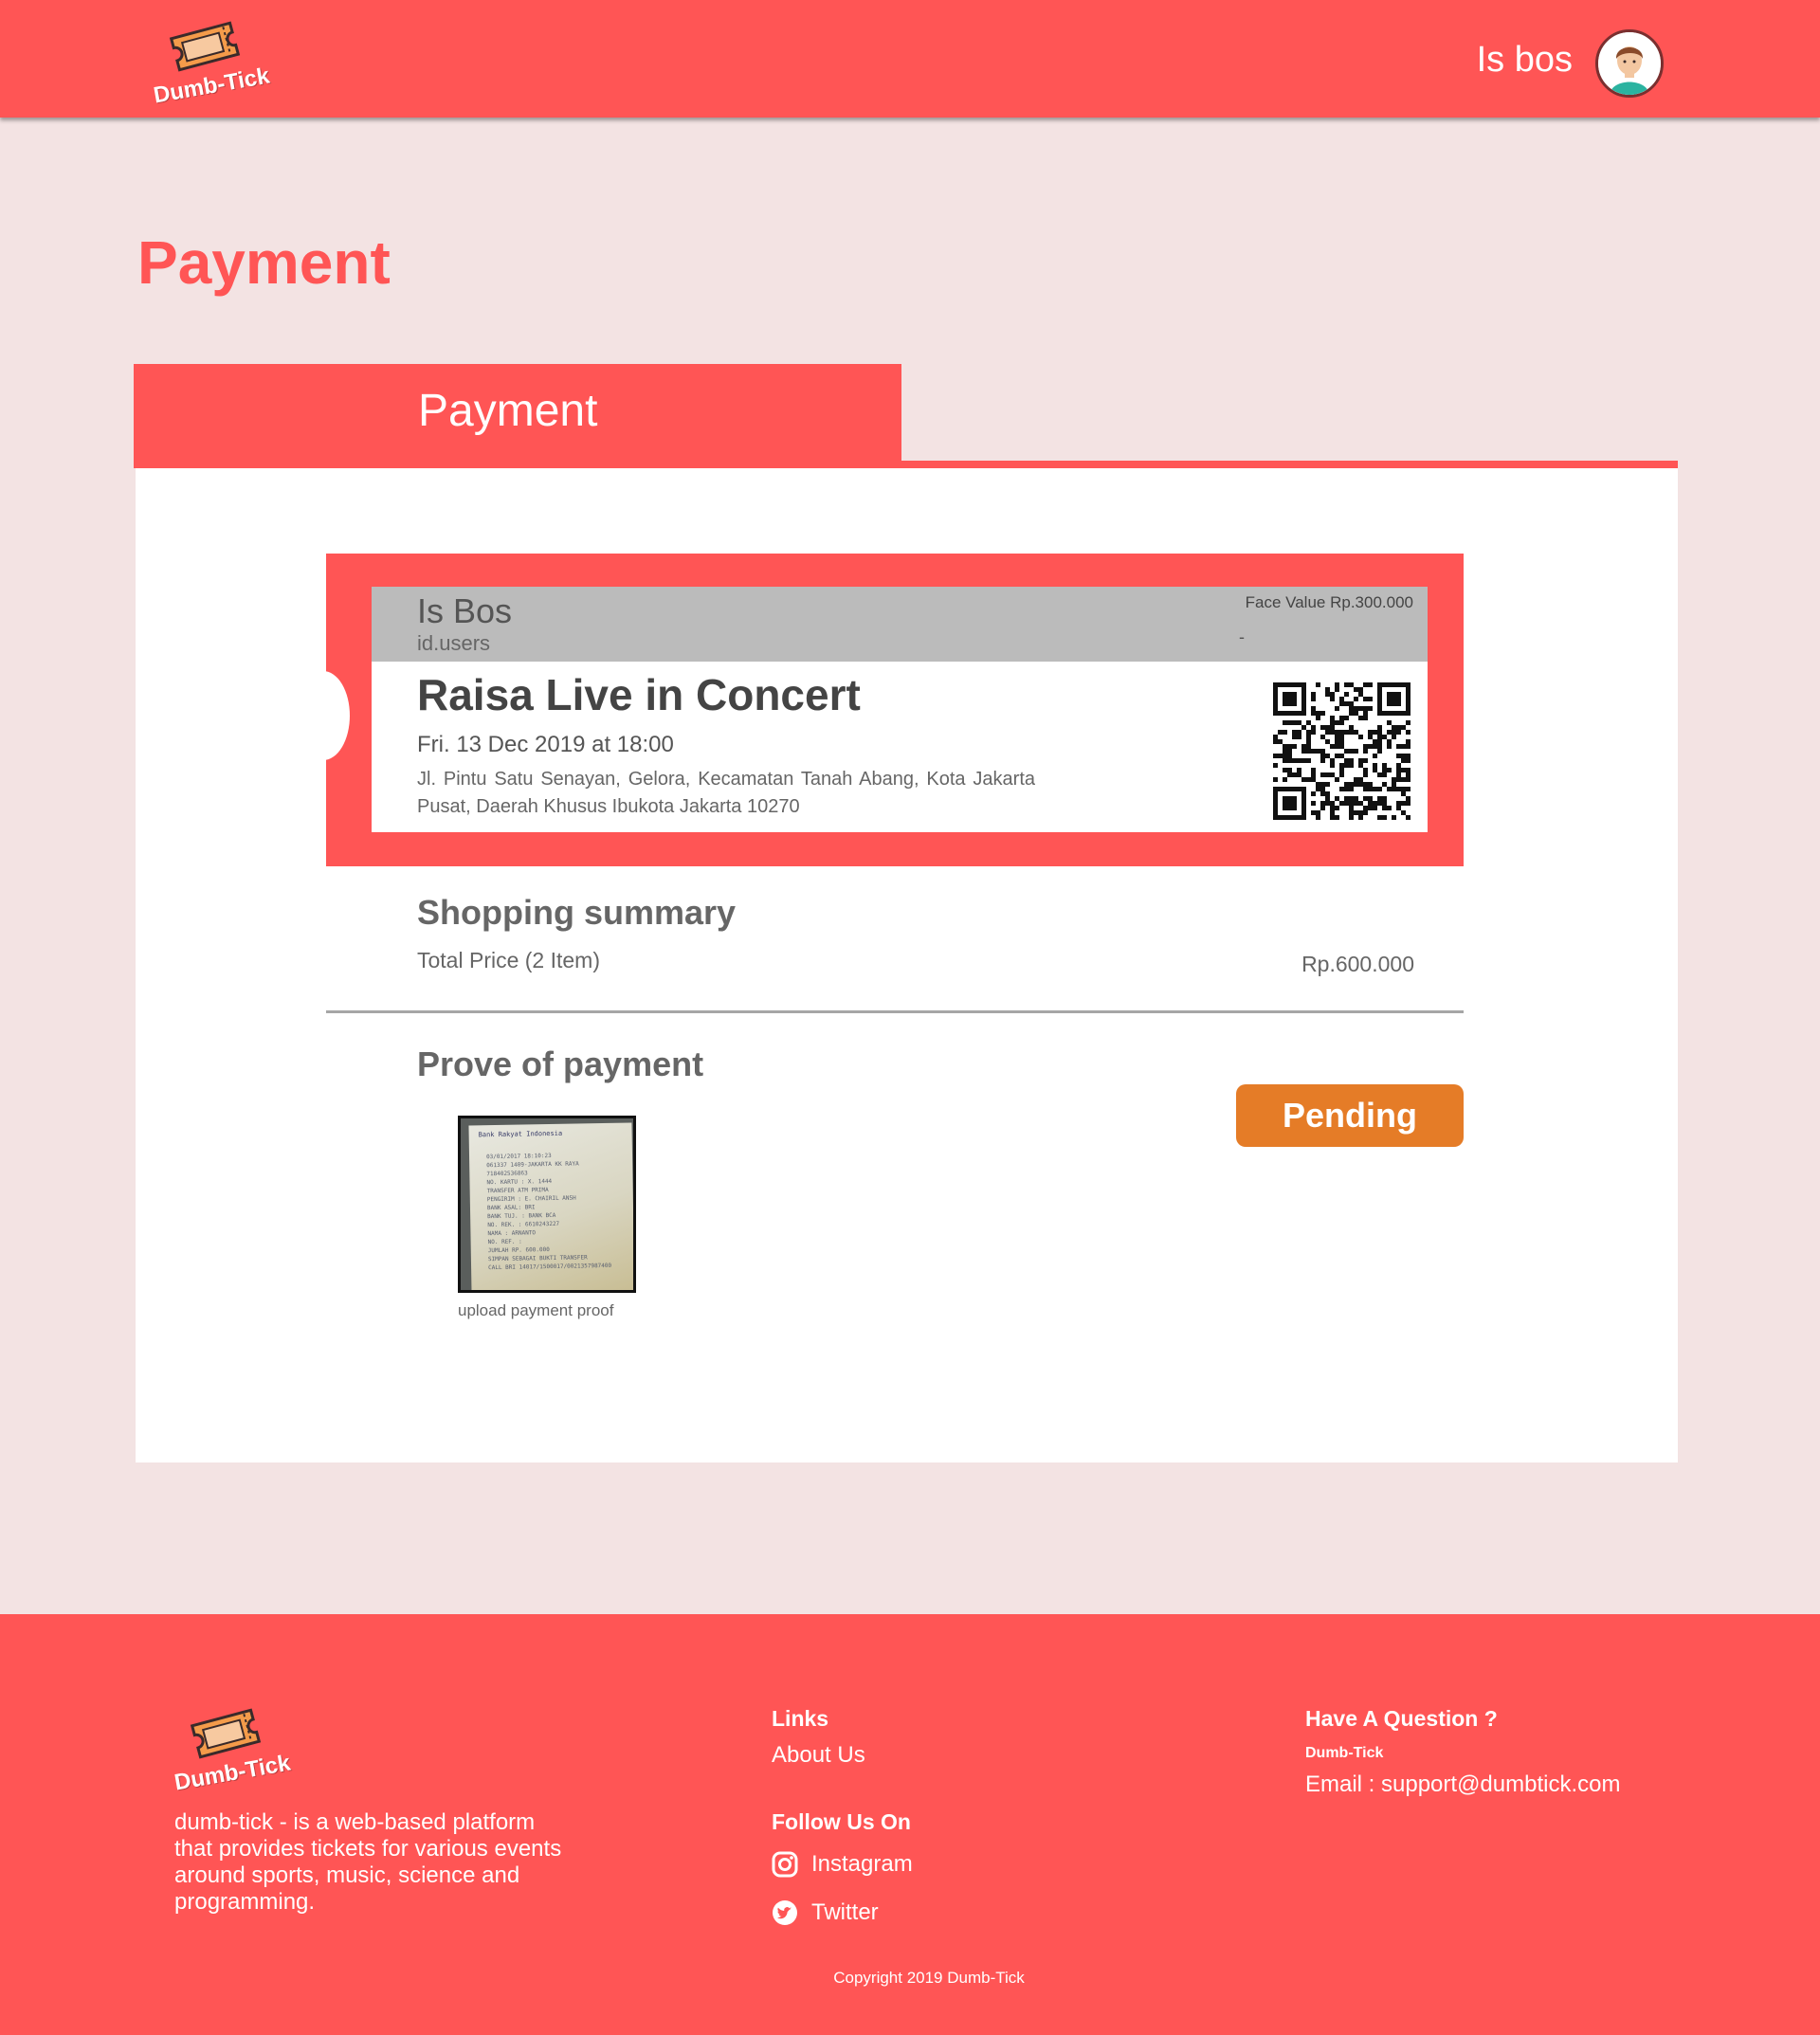 Image resolution: width=1820 pixels, height=2035 pixels. What do you see at coordinates (785, 1864) in the screenshot?
I see `instagram-icon` at bounding box center [785, 1864].